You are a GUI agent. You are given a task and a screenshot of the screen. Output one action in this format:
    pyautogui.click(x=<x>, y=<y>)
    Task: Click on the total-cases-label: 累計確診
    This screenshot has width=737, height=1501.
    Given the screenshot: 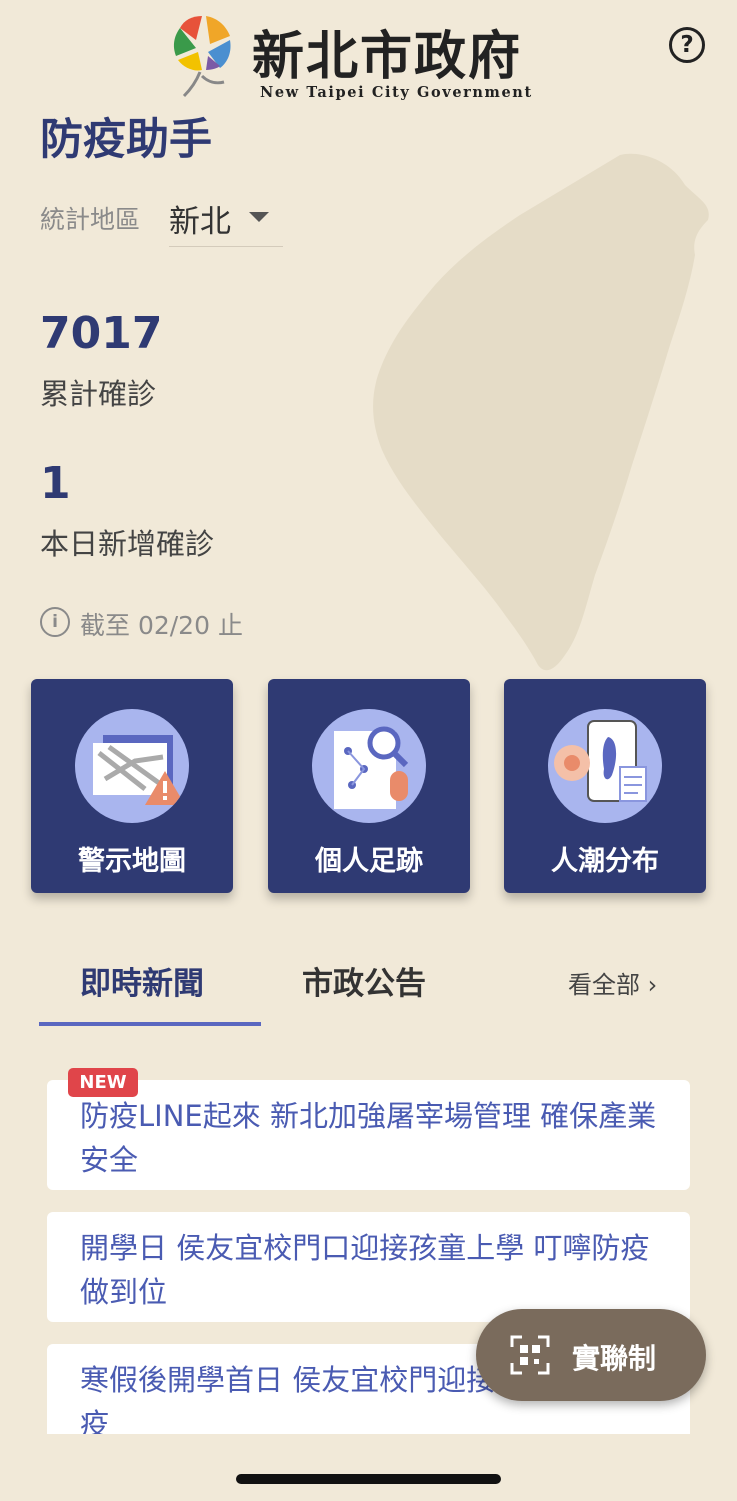 What is the action you would take?
    pyautogui.click(x=98, y=394)
    